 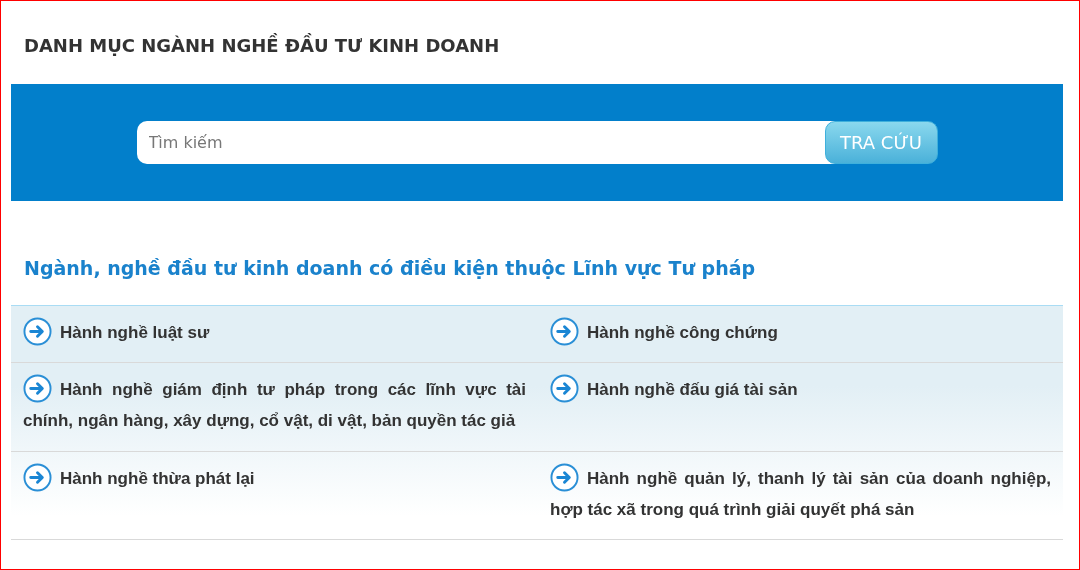 I want to click on list-link: Hành nghề đấu giá tài sản, so click(x=800, y=389).